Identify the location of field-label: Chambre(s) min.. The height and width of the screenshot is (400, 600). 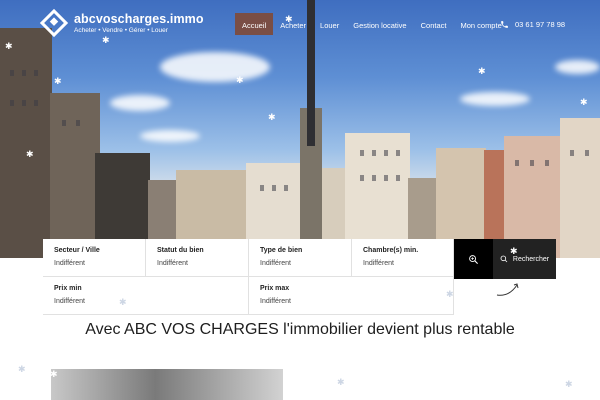
(391, 250).